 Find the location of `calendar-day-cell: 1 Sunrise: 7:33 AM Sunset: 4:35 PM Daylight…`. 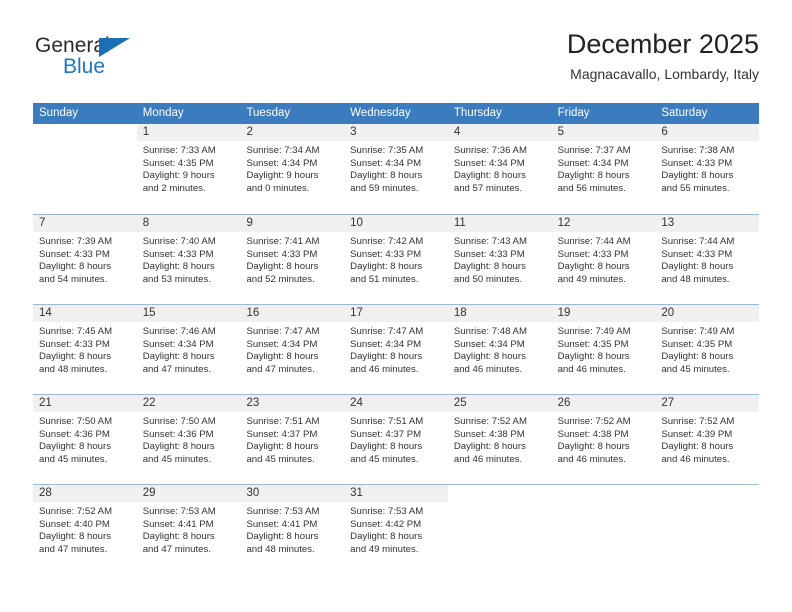

calendar-day-cell: 1 Sunrise: 7:33 AM Sunset: 4:35 PM Daylight… is located at coordinates (188, 169).